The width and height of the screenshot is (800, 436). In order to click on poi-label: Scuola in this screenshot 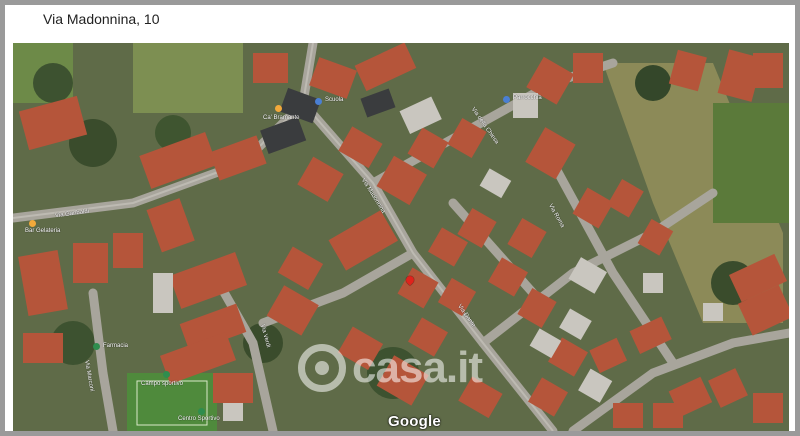, I will do `click(334, 100)`.